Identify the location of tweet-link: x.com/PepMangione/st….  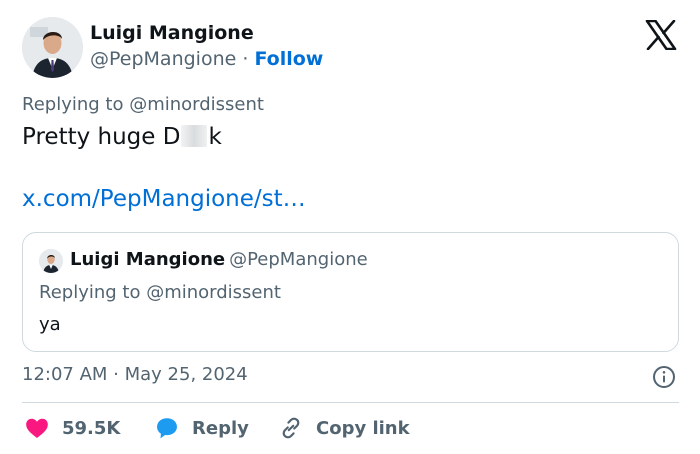
(164, 199).